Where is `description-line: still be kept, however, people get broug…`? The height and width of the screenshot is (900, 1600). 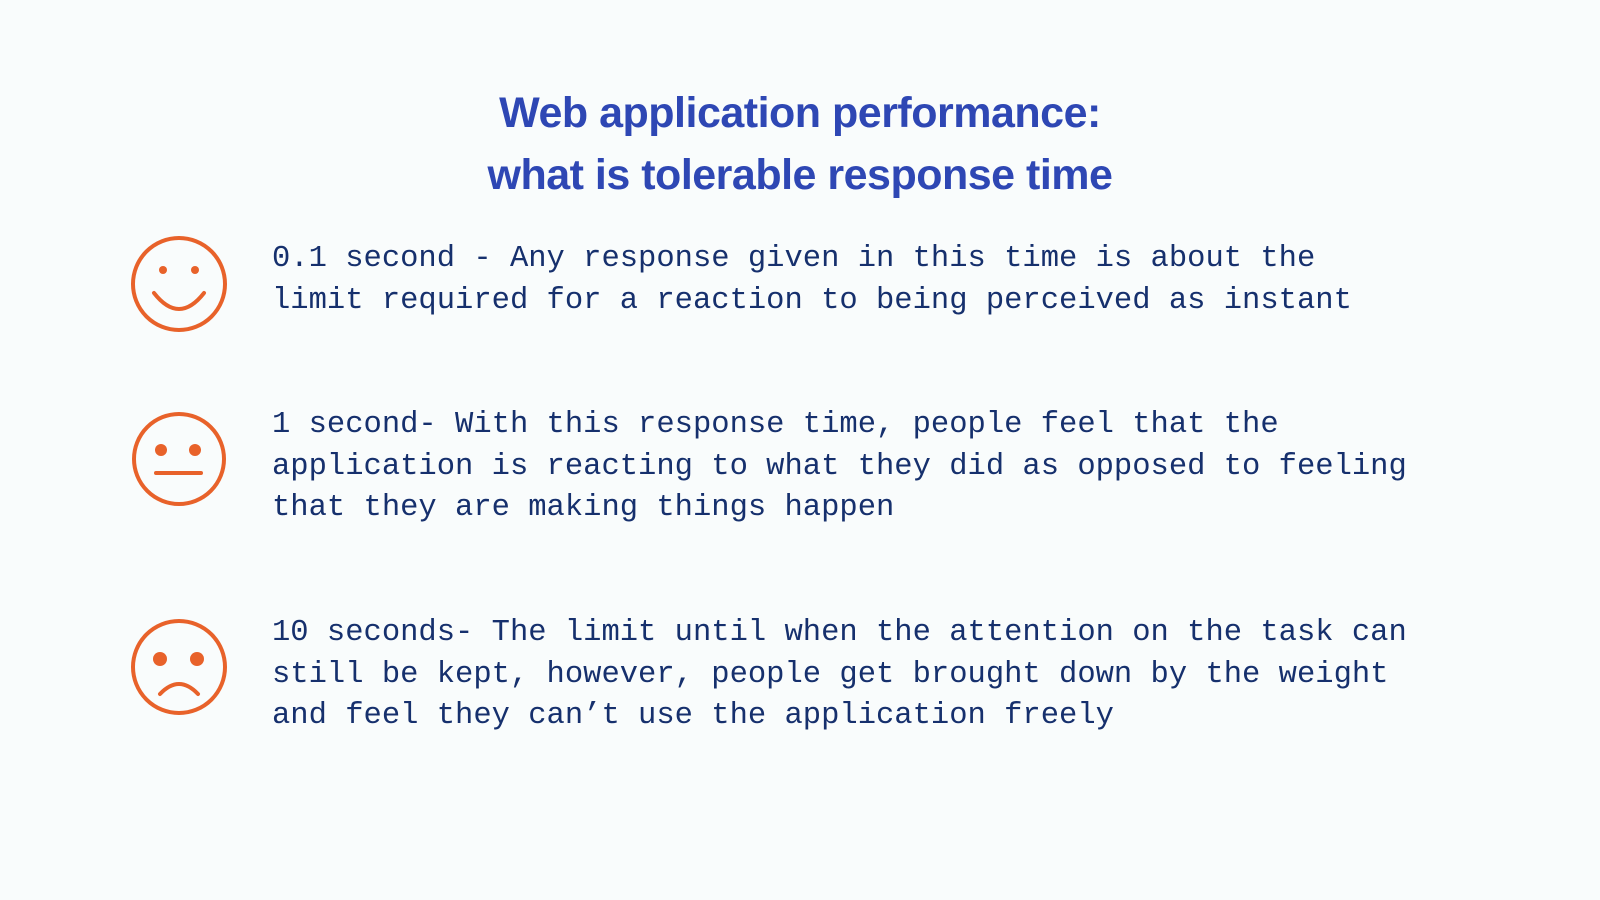 description-line: still be kept, however, people get broug… is located at coordinates (830, 674).